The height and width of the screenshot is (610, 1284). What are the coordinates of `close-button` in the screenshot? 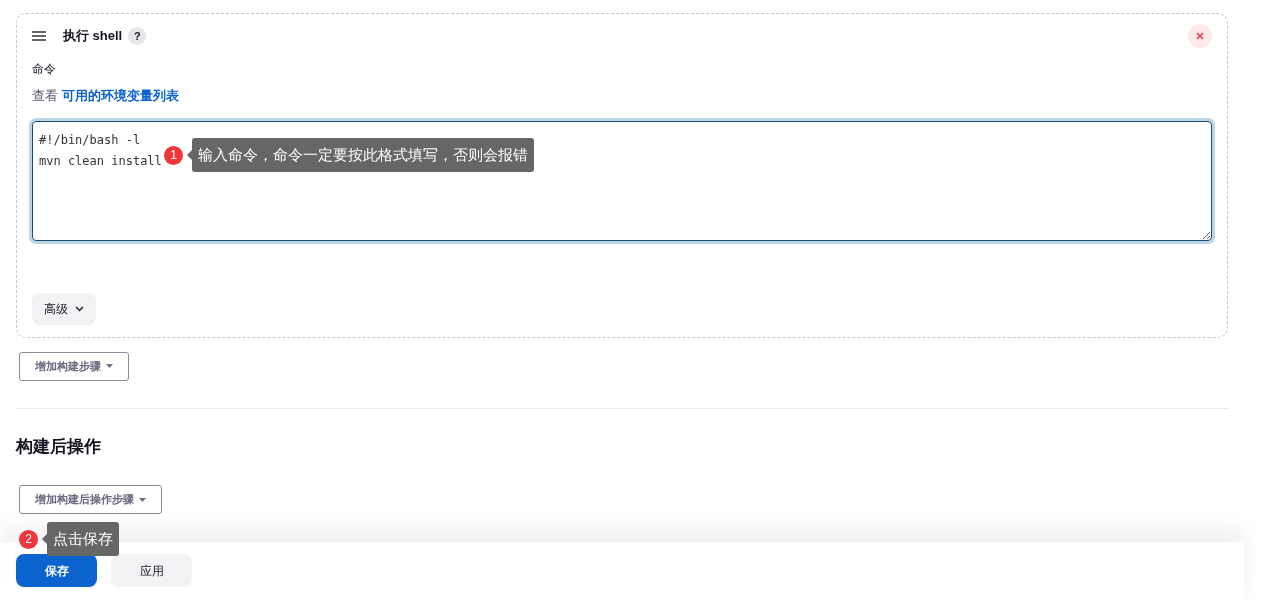 It's located at (1200, 36).